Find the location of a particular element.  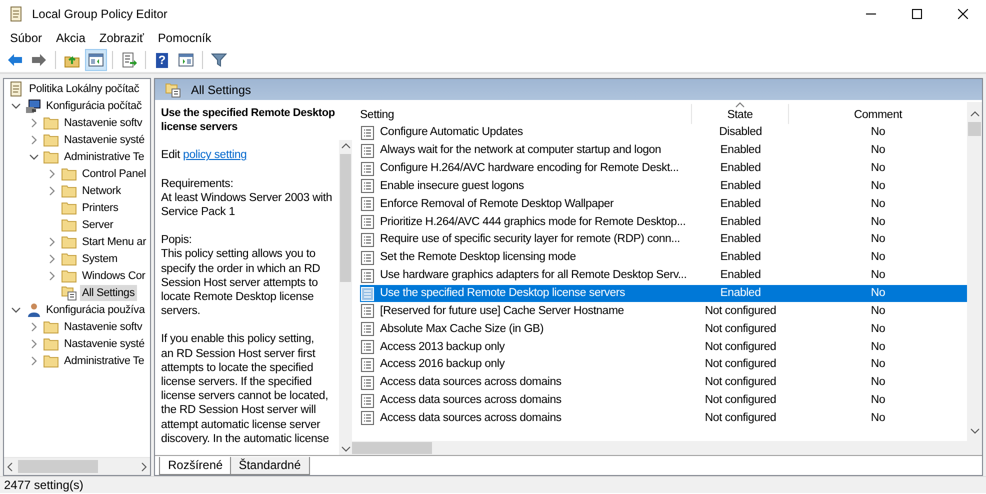

table-row: Prioritize H.264/AVC 444 graphics mode for Remote Desktop... Enabled No is located at coordinates (663, 222).